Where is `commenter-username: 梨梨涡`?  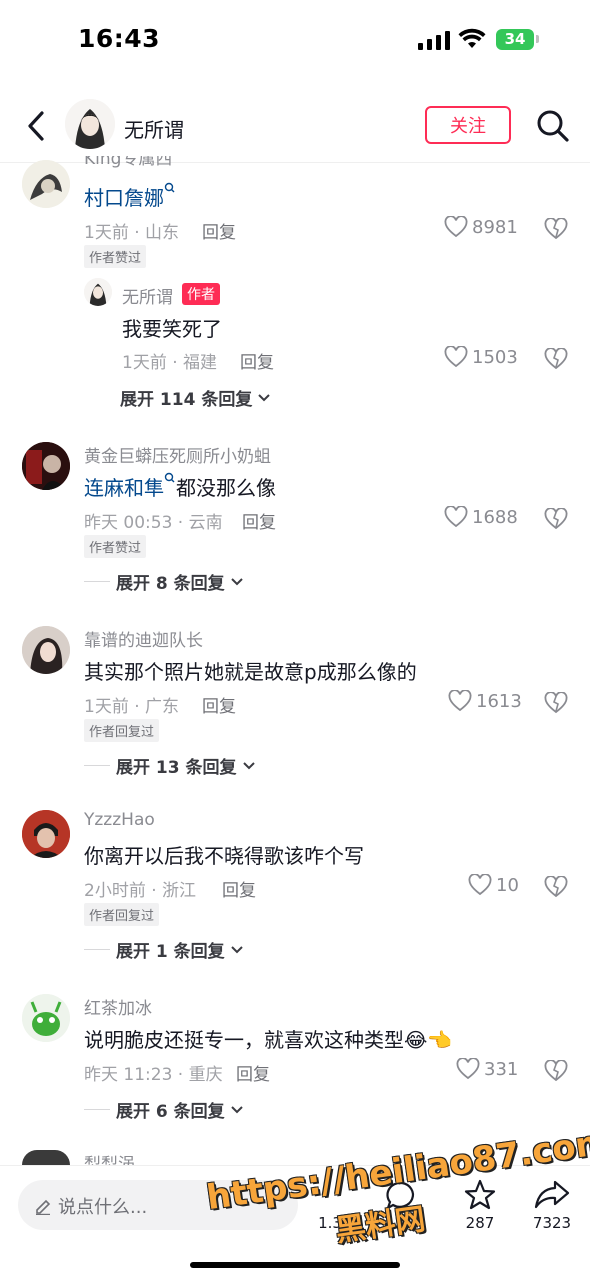
commenter-username: 梨梨涡 is located at coordinates (109, 1157).